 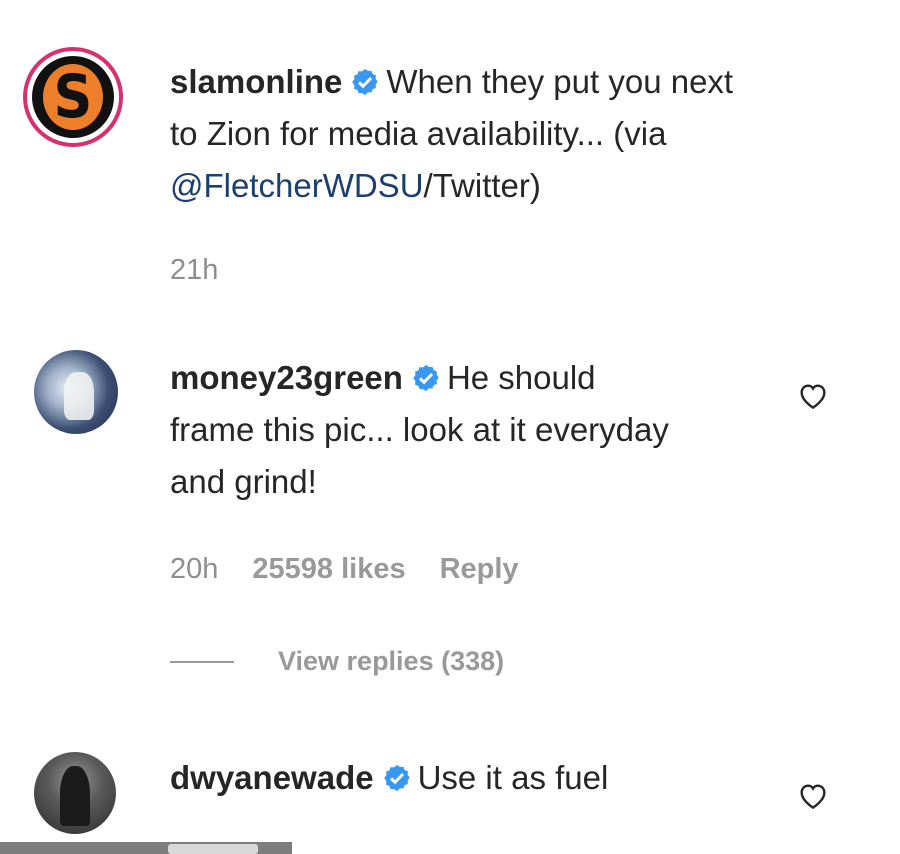 I want to click on mention-link: @FletcherWDSU, so click(x=297, y=185).